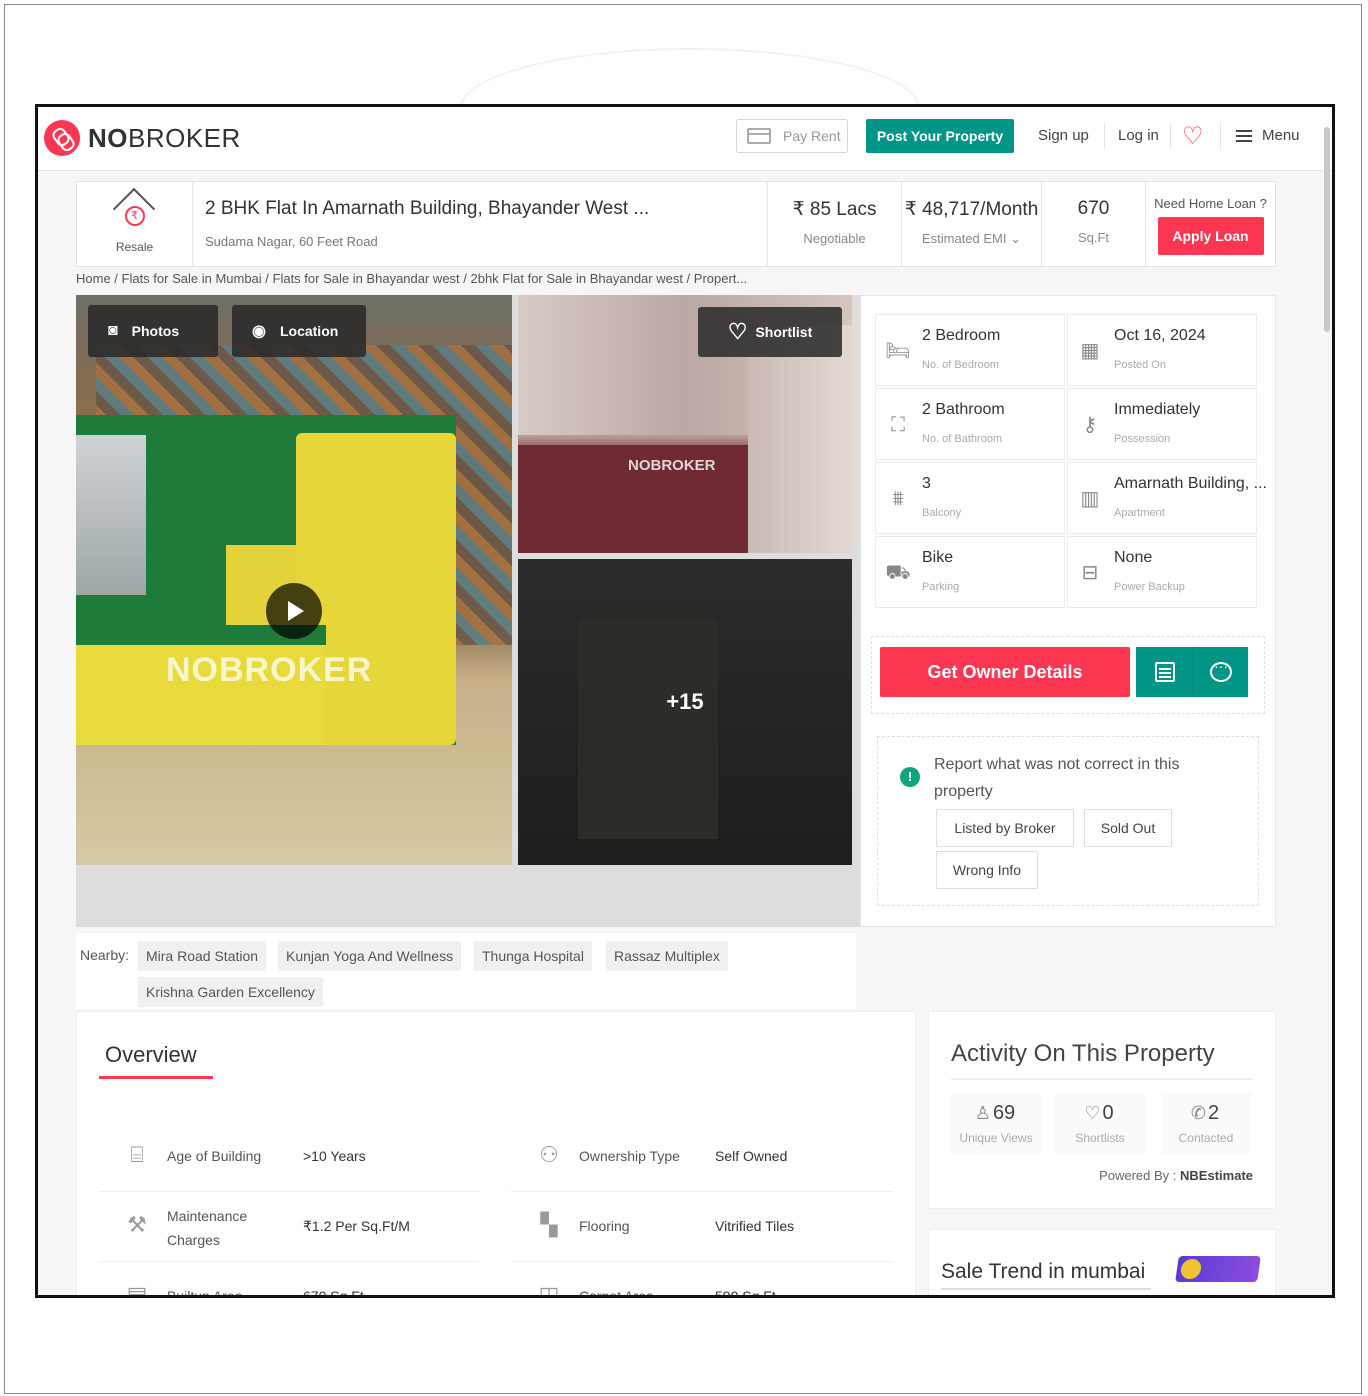 The height and width of the screenshot is (1396, 1368). I want to click on spec-value: Immediately, so click(1157, 409).